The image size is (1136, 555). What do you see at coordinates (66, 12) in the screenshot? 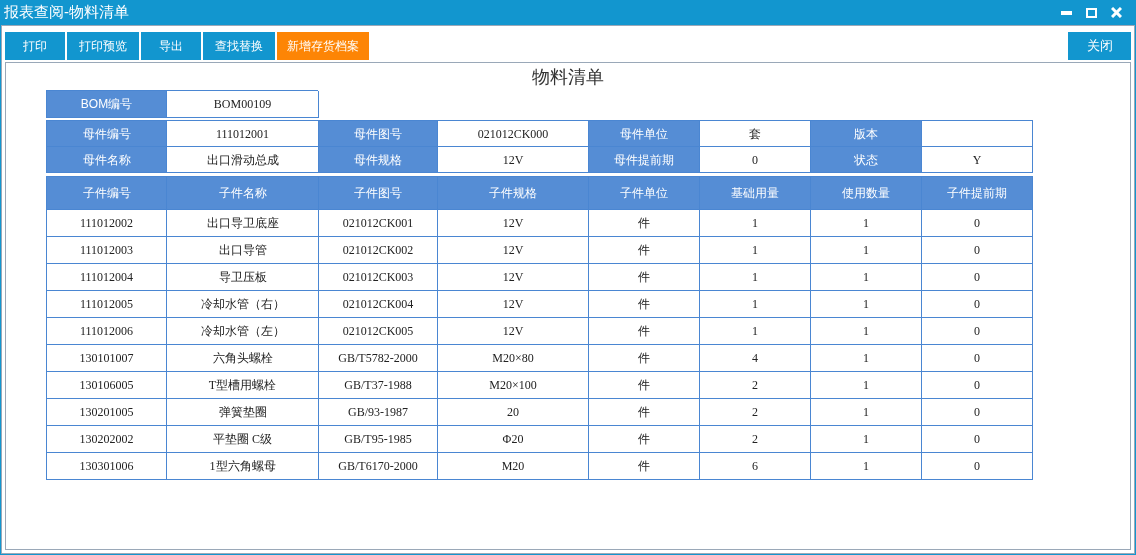
I see `window-title: 报表查阅-物料清单` at bounding box center [66, 12].